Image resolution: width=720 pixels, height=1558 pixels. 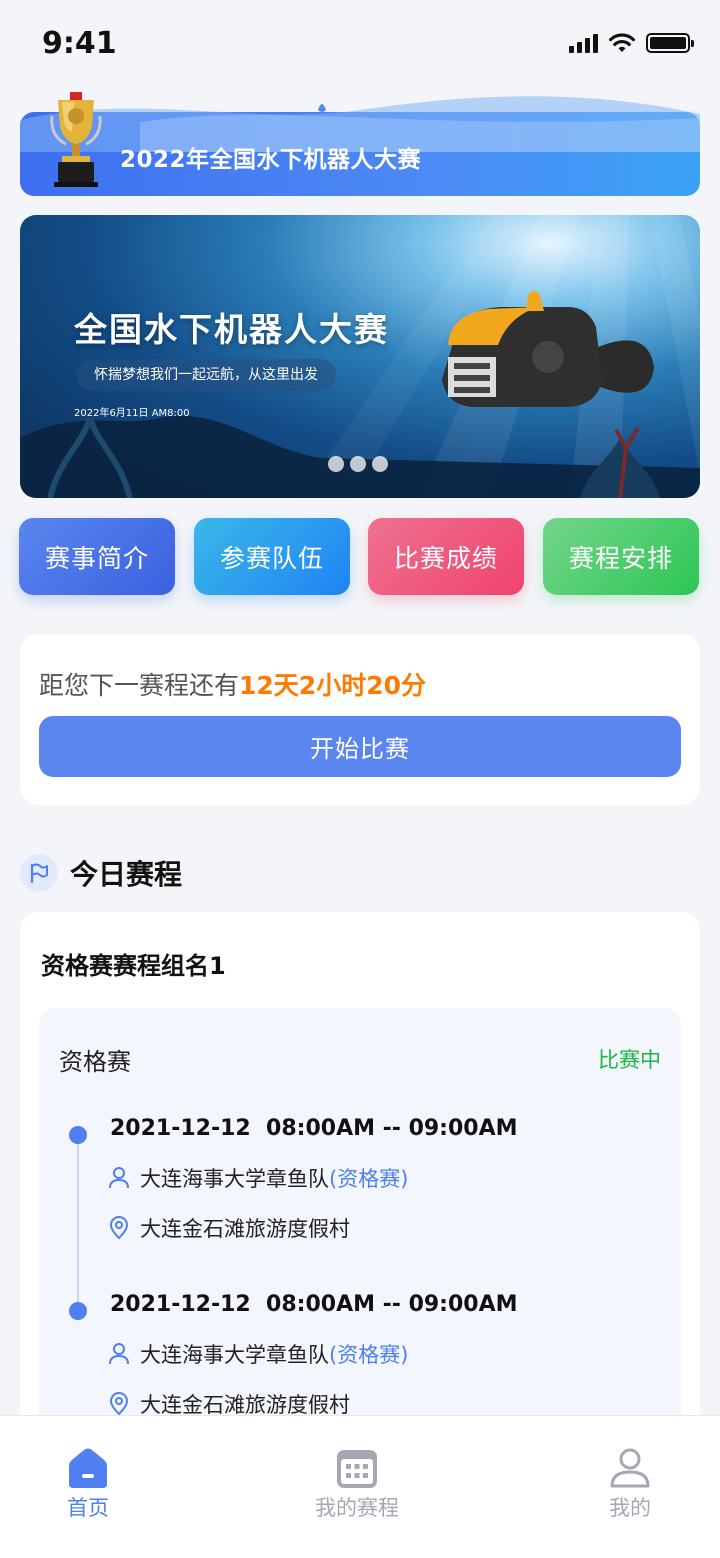 I want to click on schedule-button: 赛程安排, so click(x=621, y=556).